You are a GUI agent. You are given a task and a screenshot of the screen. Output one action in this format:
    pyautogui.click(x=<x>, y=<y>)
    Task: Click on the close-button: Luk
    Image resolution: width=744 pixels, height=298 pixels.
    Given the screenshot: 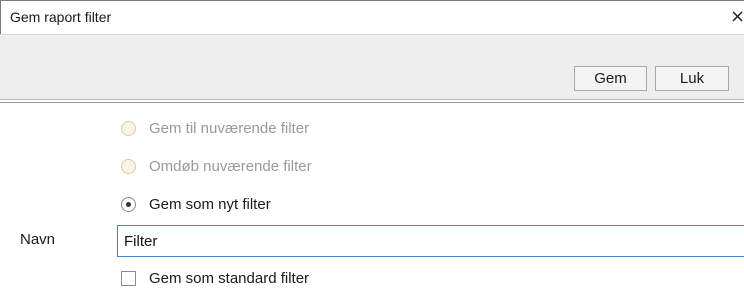 What is the action you would take?
    pyautogui.click(x=692, y=78)
    